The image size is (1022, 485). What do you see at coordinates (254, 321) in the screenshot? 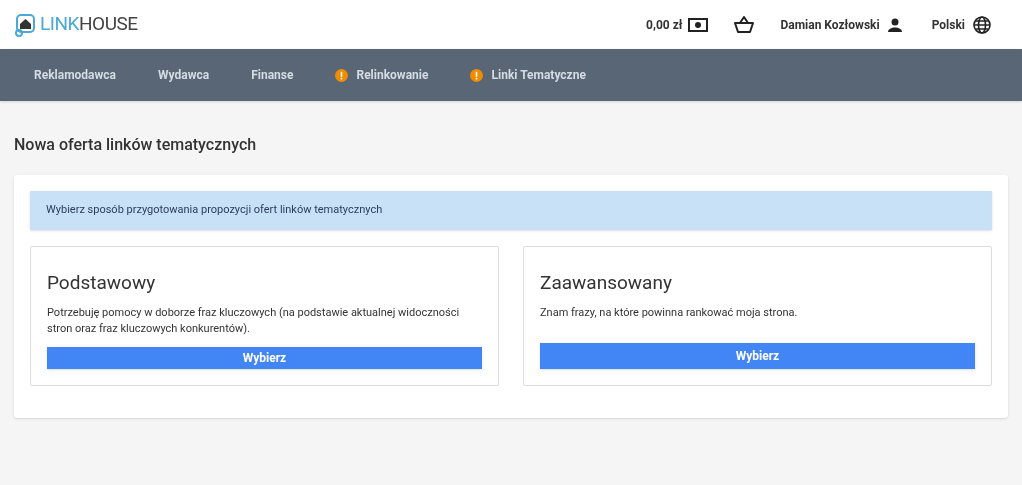
I see `option-description: Potrzebuję pomocy w doborze fraz kluczowych (na podstawie aktualnej widoczności stron oraz fraz kluczowych konkurentów).` at bounding box center [254, 321].